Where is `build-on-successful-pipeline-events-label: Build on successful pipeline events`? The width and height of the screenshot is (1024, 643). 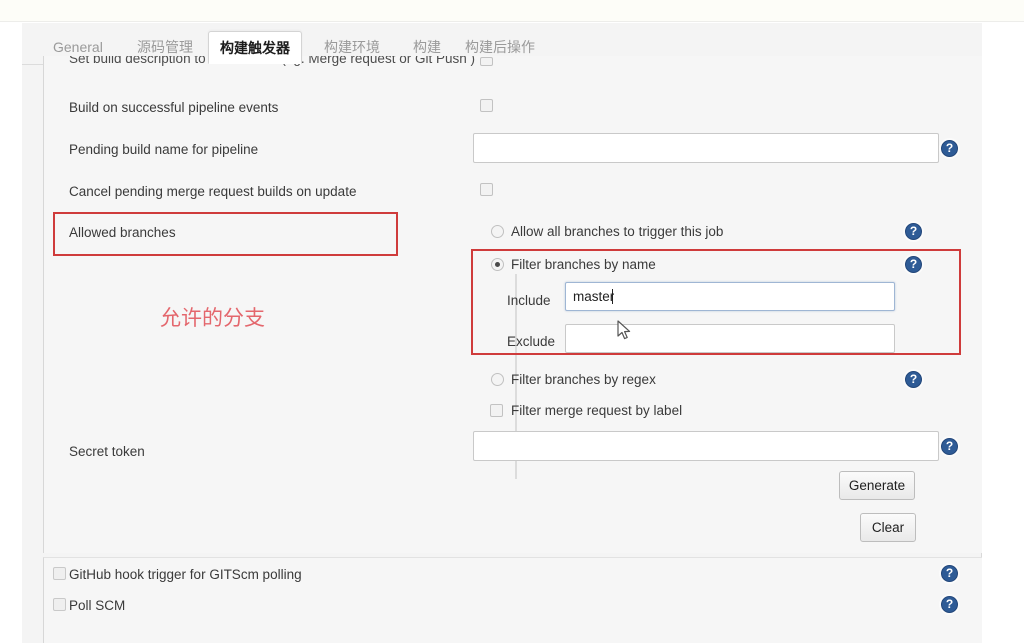 build-on-successful-pipeline-events-label: Build on successful pipeline events is located at coordinates (174, 107).